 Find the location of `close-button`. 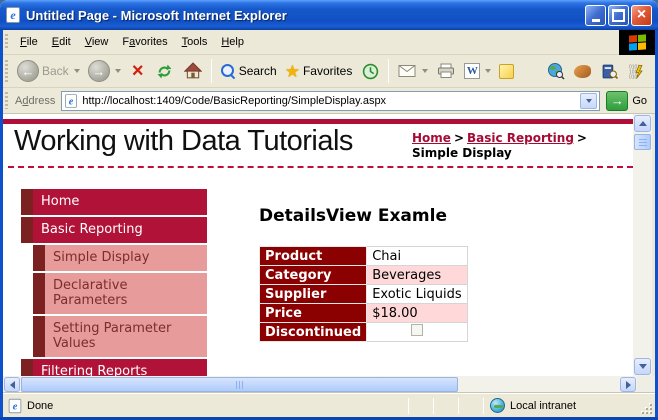

close-button is located at coordinates (641, 15).